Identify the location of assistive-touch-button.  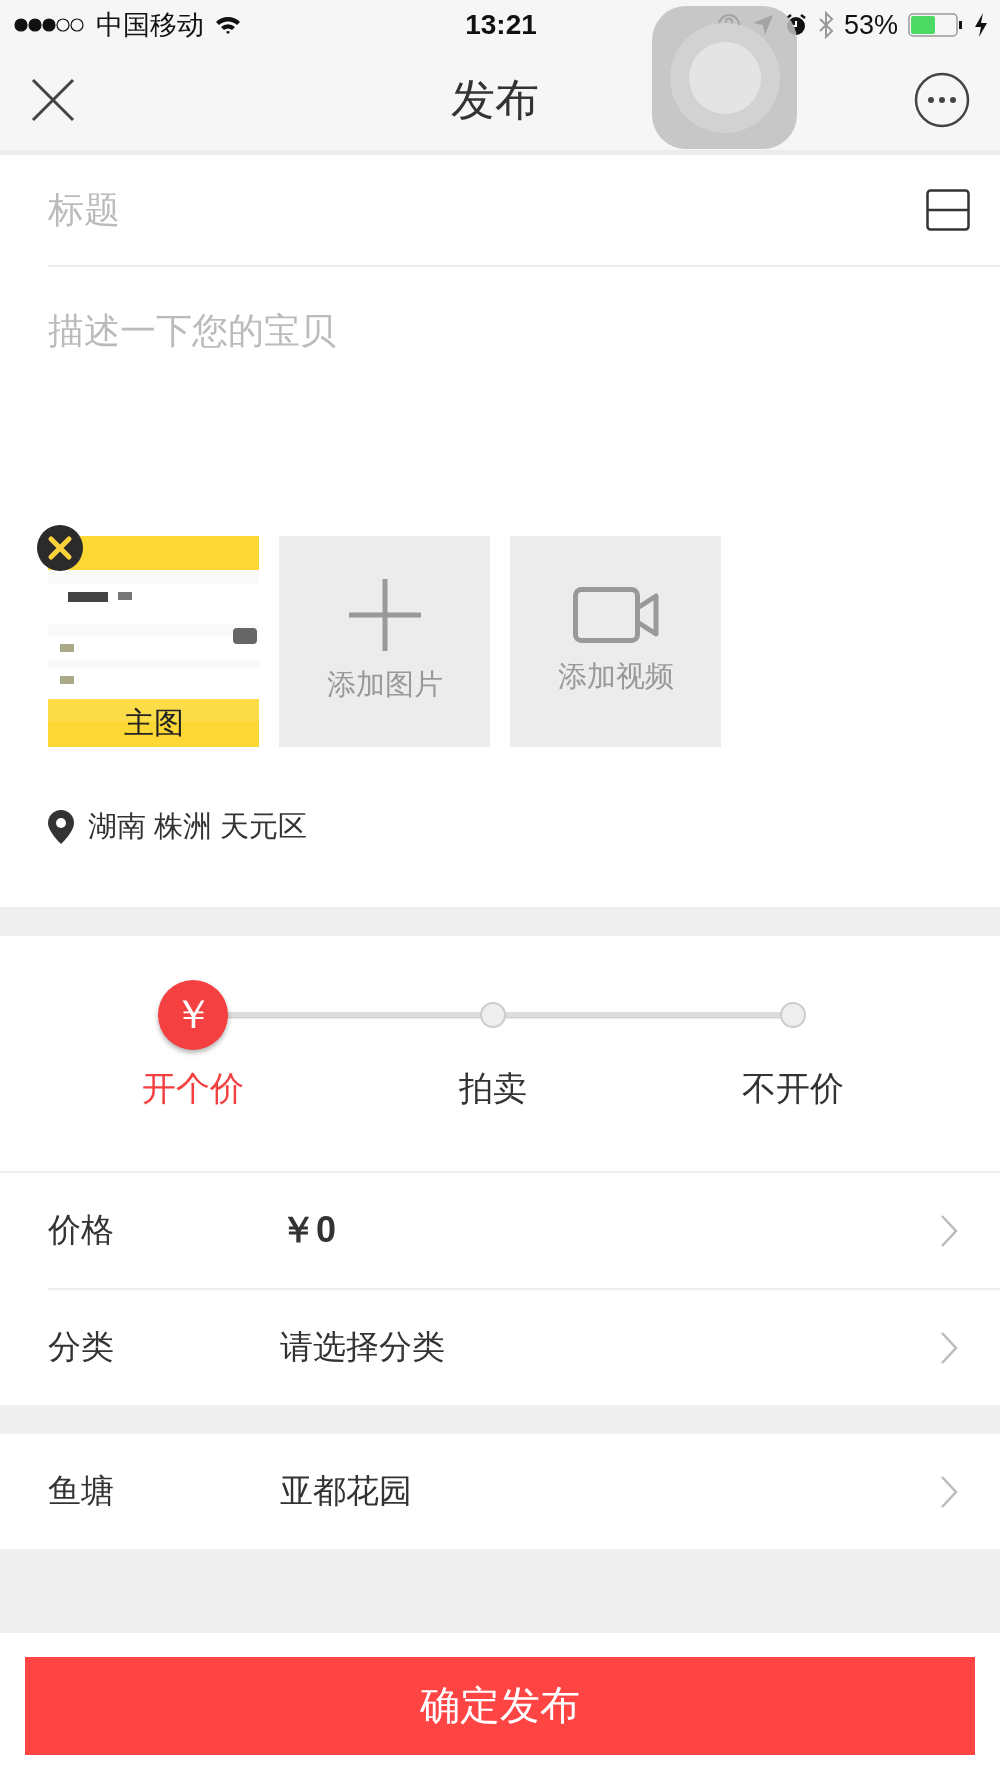
(724, 77).